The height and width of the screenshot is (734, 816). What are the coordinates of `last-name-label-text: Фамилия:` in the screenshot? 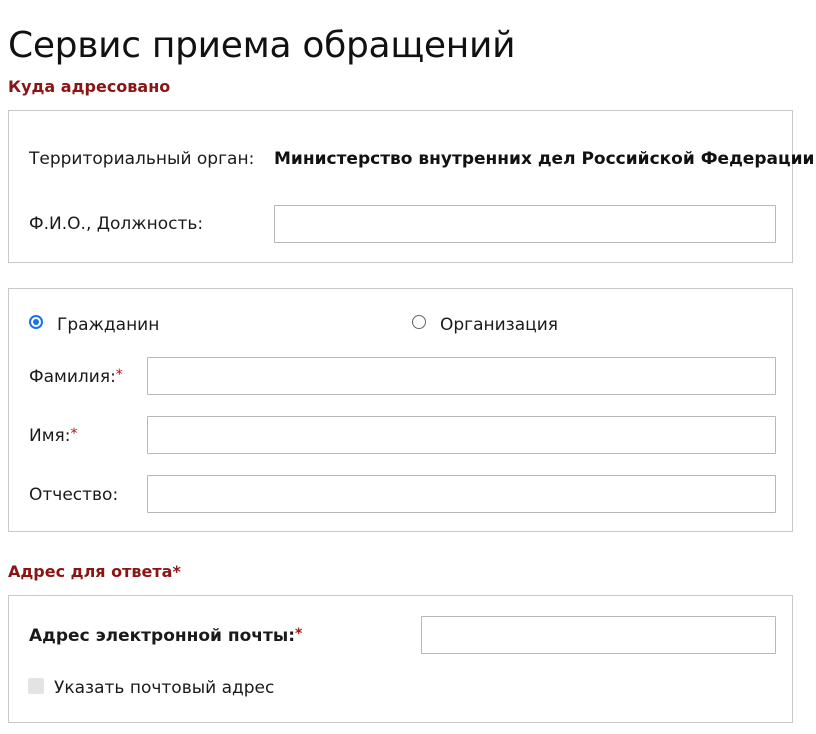 It's located at (72, 377).